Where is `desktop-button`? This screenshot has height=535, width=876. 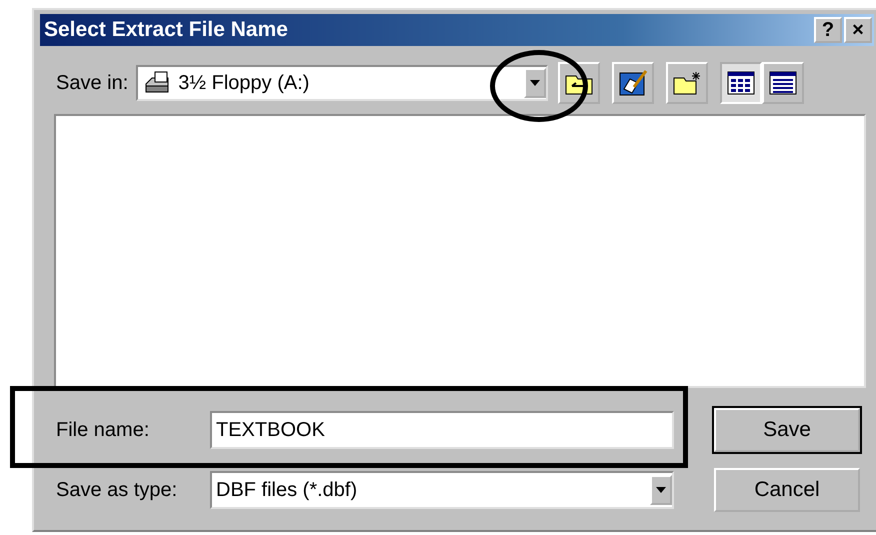
desktop-button is located at coordinates (633, 83).